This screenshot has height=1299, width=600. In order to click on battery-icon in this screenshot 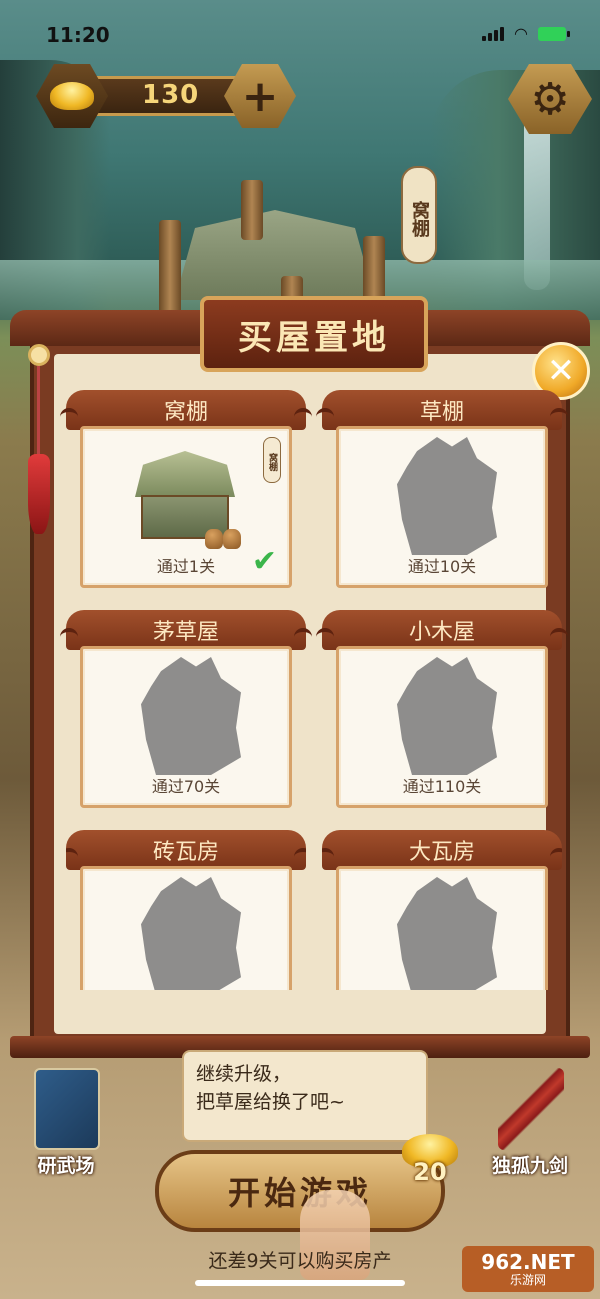, I will do `click(554, 34)`.